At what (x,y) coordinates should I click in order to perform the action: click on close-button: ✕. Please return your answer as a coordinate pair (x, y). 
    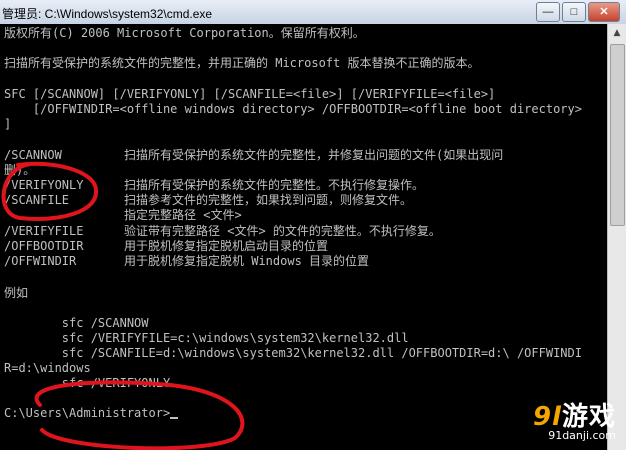
    Looking at the image, I should click on (604, 12).